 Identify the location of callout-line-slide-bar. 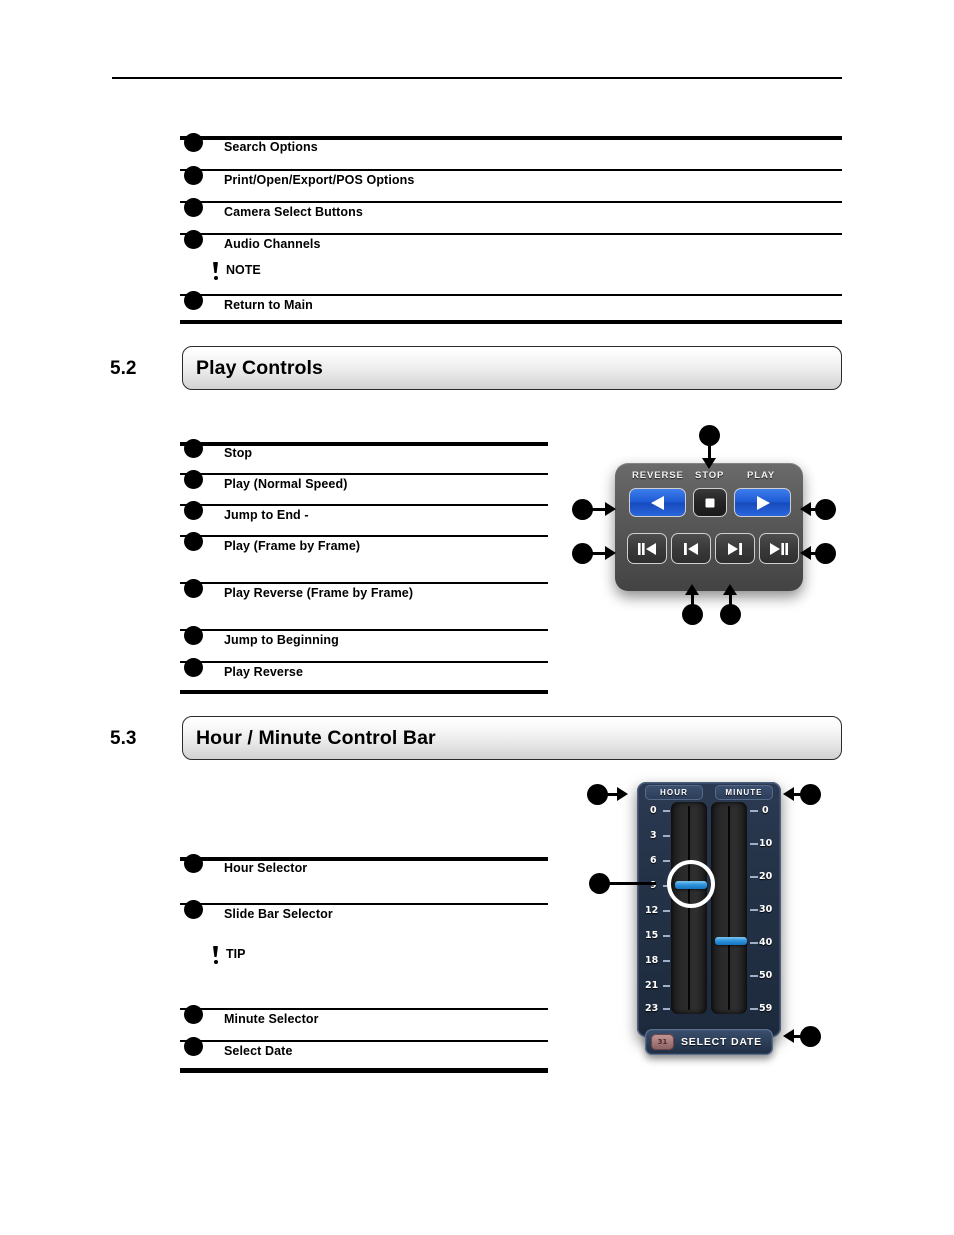
(632, 883).